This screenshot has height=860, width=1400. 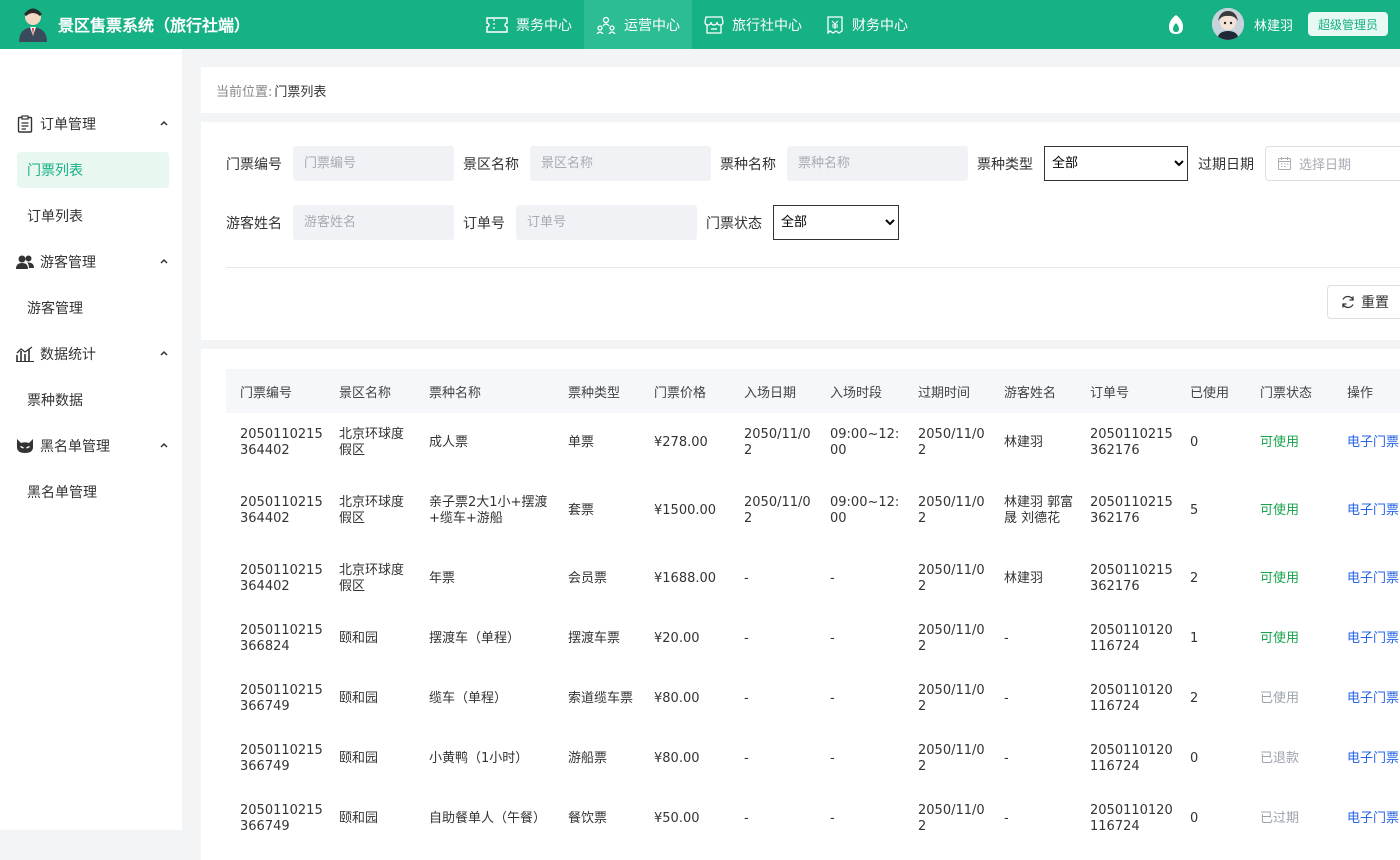 What do you see at coordinates (1194, 510) in the screenshot?
I see `cell-used: 5` at bounding box center [1194, 510].